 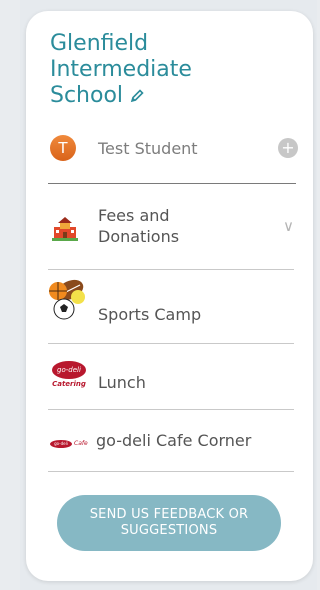 I want to click on menu-label-sports-camp: Sports Camp, so click(x=150, y=314).